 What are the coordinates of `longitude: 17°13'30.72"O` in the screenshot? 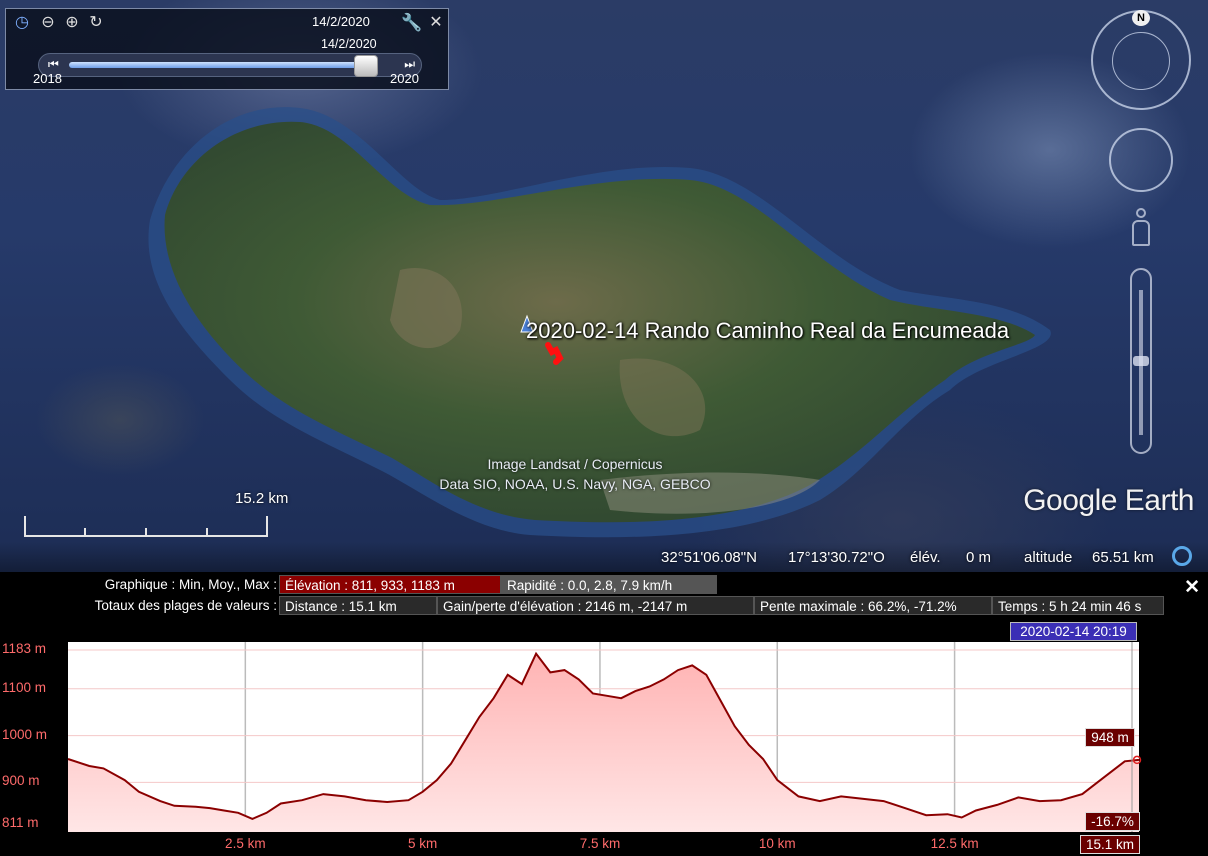 It's located at (836, 557).